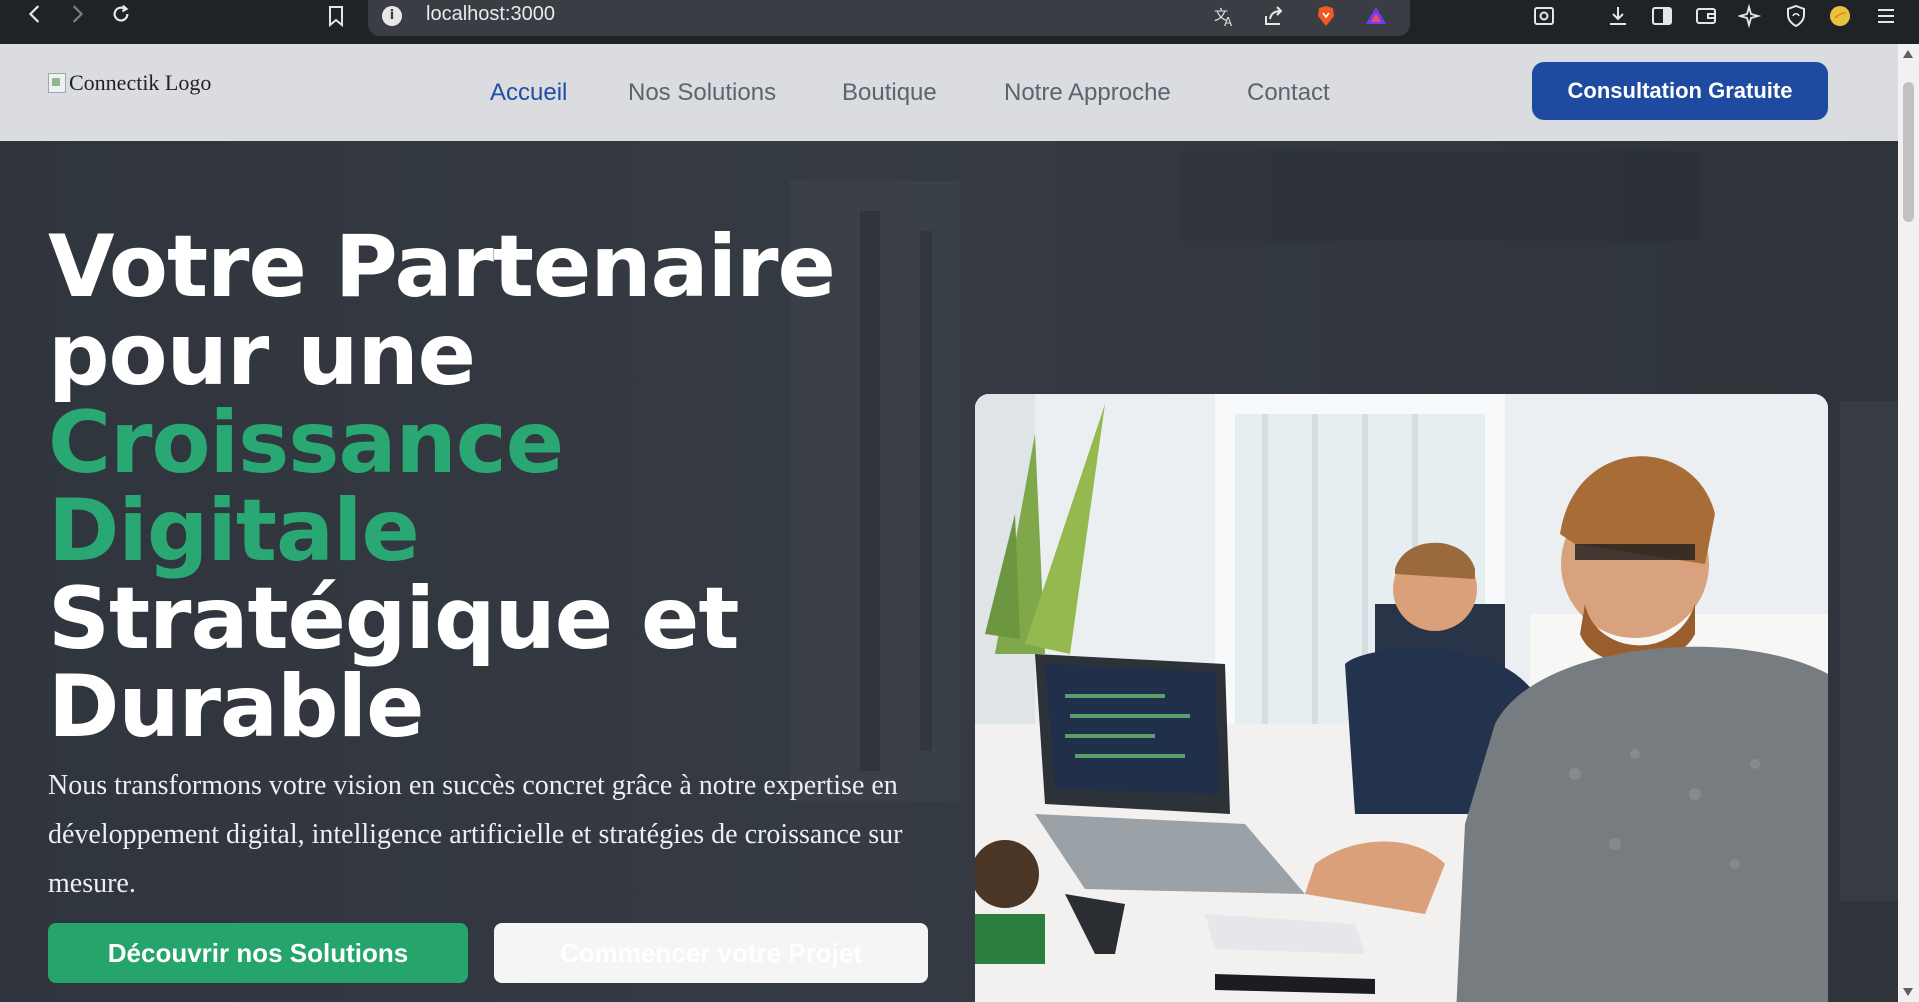 The width and height of the screenshot is (1919, 1002). Describe the element at coordinates (1274, 16) in the screenshot. I see `share-icon` at that location.